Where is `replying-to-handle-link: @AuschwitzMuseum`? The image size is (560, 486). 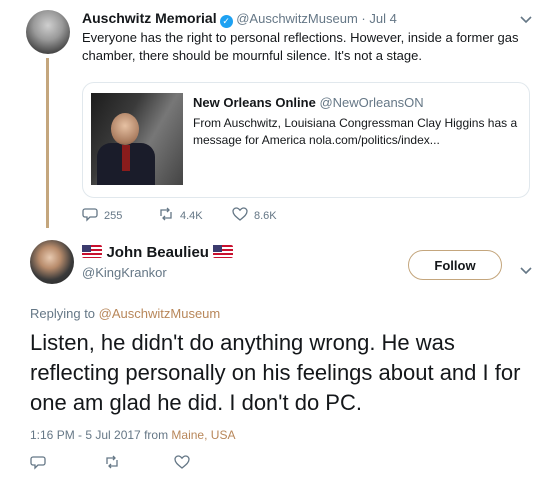
replying-to-handle-link: @AuschwitzMuseum is located at coordinates (160, 313).